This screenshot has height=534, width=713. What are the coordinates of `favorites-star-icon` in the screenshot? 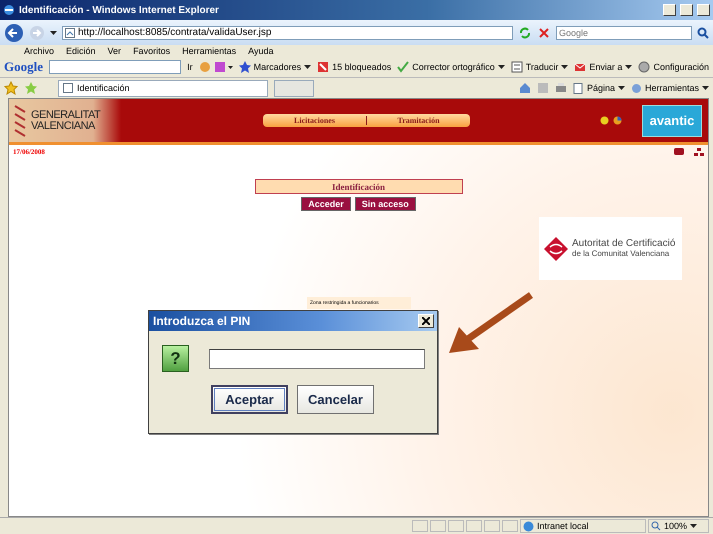 It's located at (11, 88).